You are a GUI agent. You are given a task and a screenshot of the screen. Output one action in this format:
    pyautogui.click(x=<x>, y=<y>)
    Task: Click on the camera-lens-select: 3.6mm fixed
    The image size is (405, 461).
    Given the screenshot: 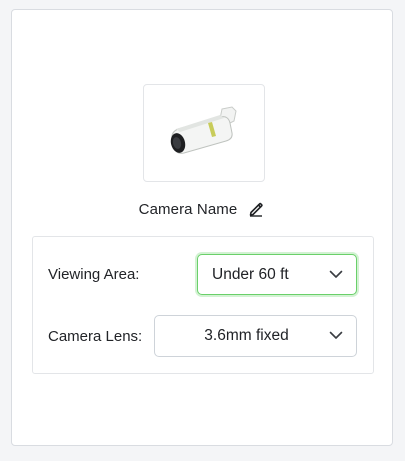 What is the action you would take?
    pyautogui.click(x=255, y=336)
    